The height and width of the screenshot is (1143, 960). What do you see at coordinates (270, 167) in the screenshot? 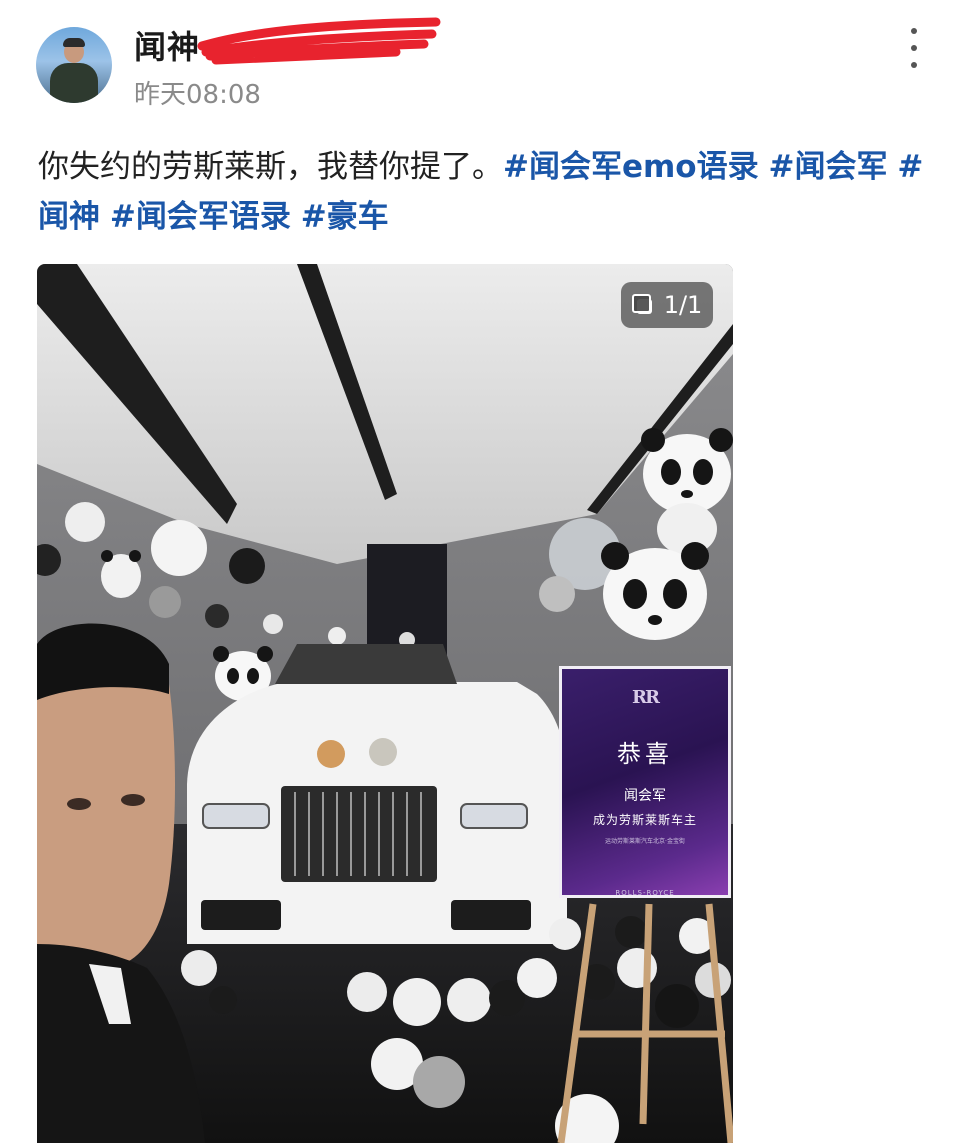
I see `post-body-text: 你失约的劳斯莱斯，我替你提了。` at bounding box center [270, 167].